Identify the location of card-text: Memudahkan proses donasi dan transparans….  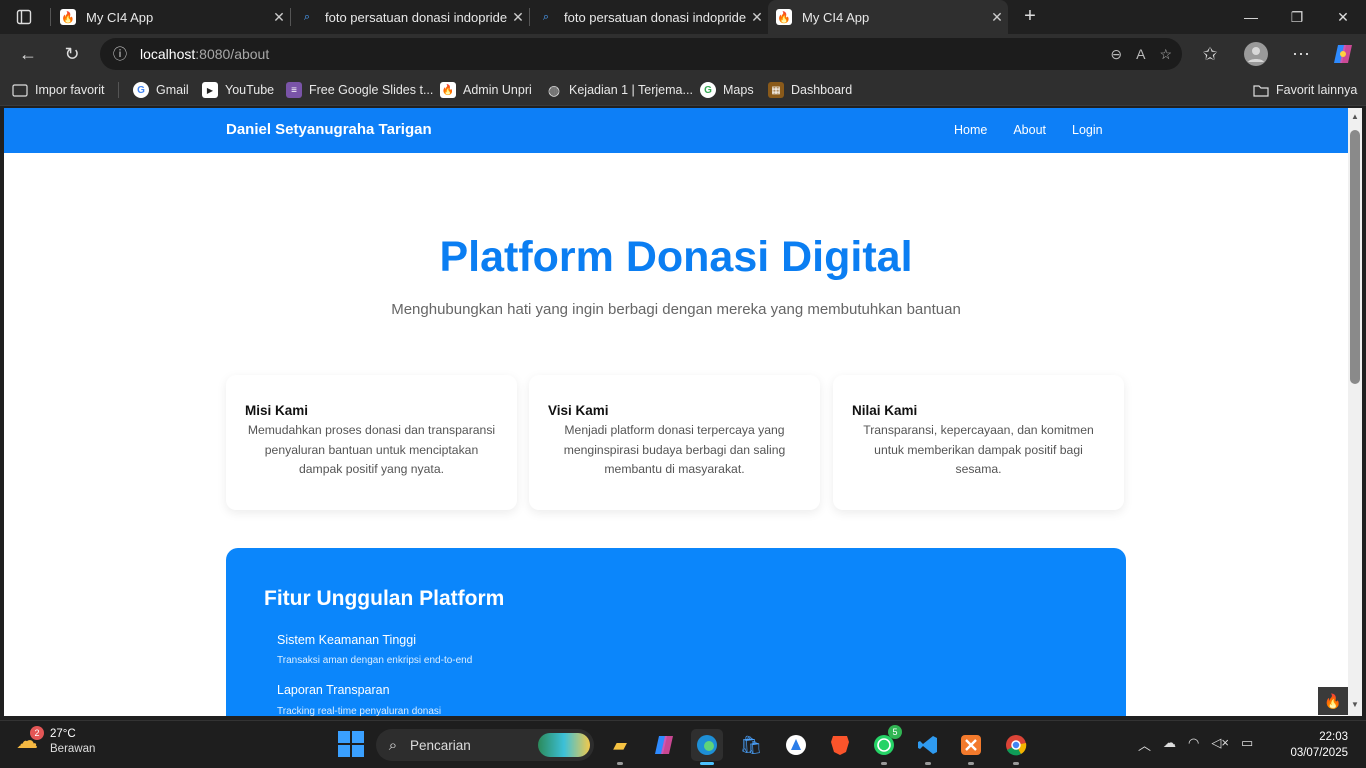
(371, 449).